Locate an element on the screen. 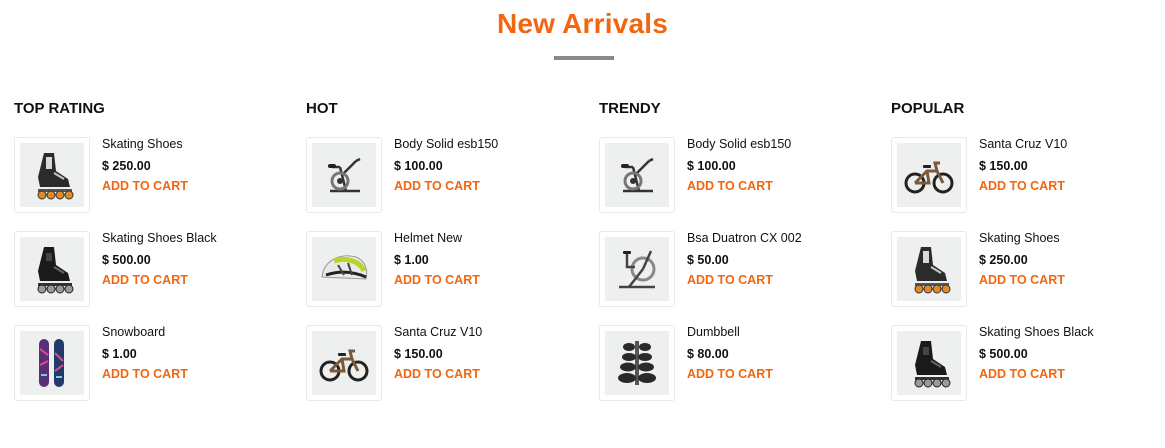 The image size is (1165, 448). column-heading: TOP RATING is located at coordinates (59, 108).